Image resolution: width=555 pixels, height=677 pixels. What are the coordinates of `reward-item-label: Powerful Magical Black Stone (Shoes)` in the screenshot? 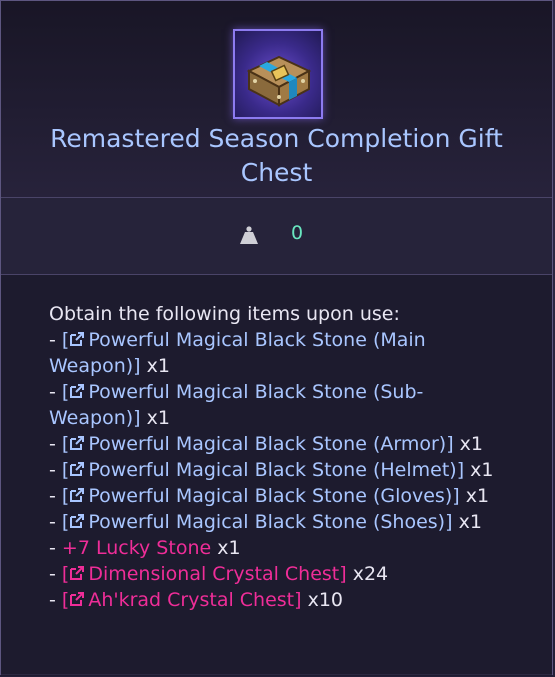 It's located at (267, 522).